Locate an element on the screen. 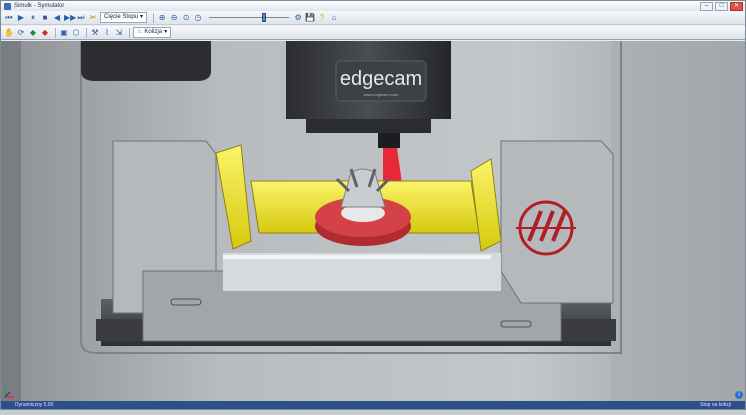  tool-holder is located at coordinates (389, 140).